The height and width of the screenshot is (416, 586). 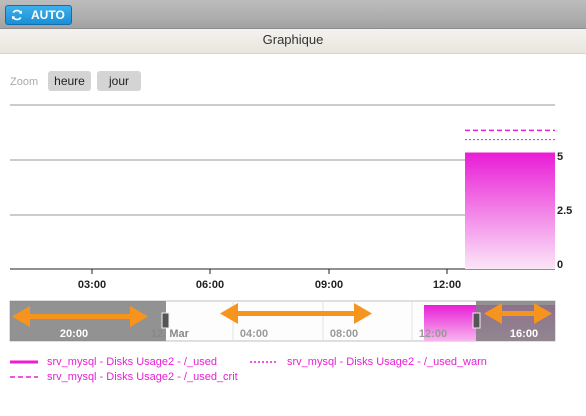 I want to click on navigator-label: 12. Mar, so click(x=170, y=334).